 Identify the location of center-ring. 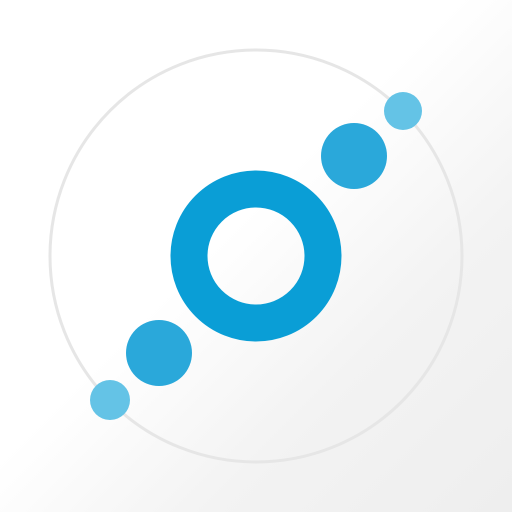
(256, 256).